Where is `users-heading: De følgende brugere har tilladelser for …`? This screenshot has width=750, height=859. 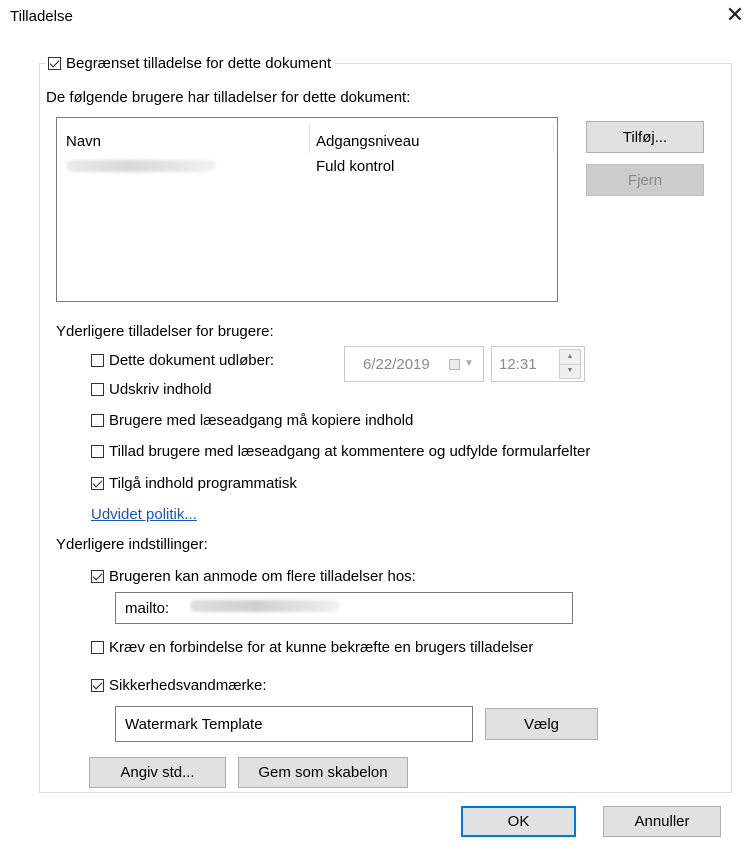
users-heading: De følgende brugere har tilladelser for … is located at coordinates (228, 97).